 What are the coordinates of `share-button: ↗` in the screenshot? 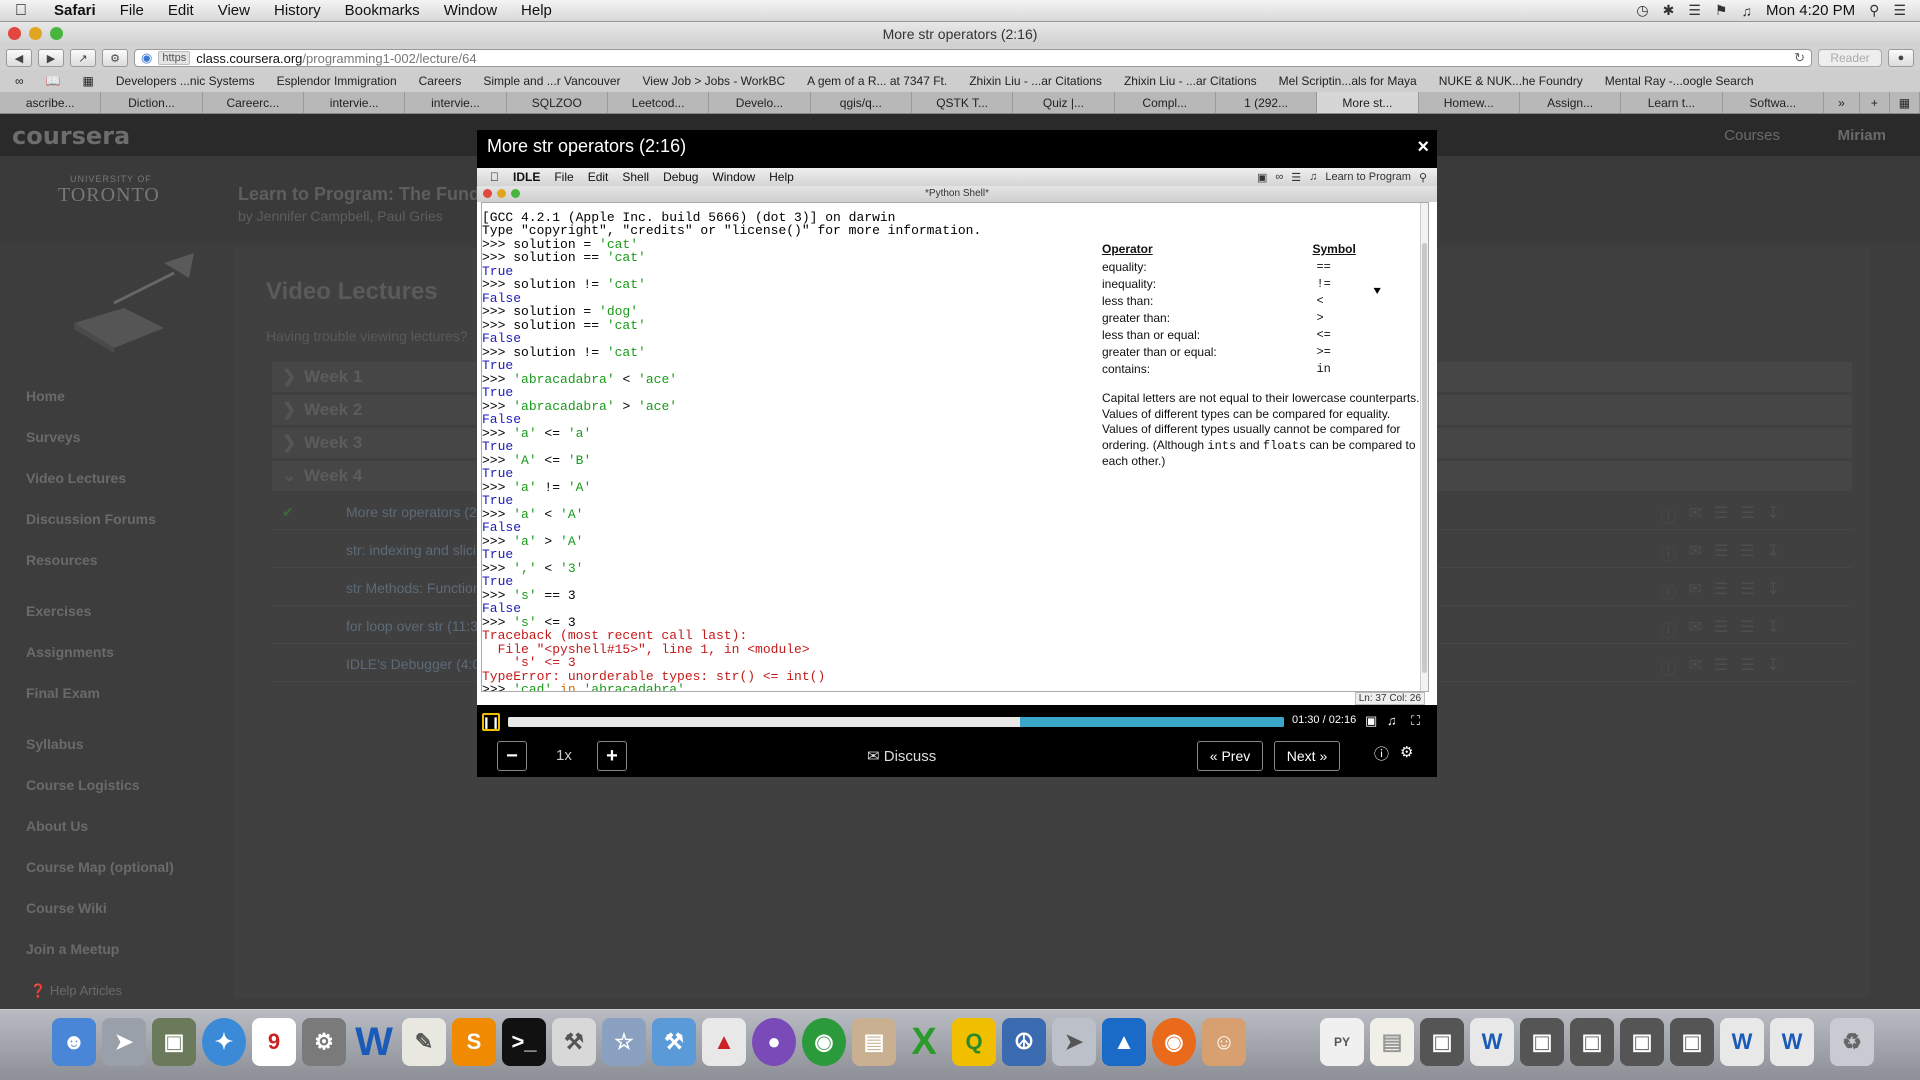 It's located at (83, 58).